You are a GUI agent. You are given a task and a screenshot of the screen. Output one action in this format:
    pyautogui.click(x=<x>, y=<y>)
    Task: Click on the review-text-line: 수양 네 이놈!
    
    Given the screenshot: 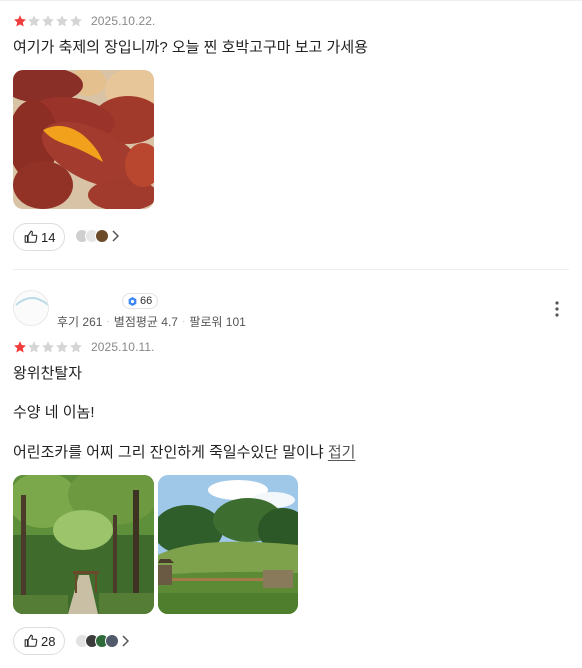 What is the action you would take?
    pyautogui.click(x=54, y=412)
    